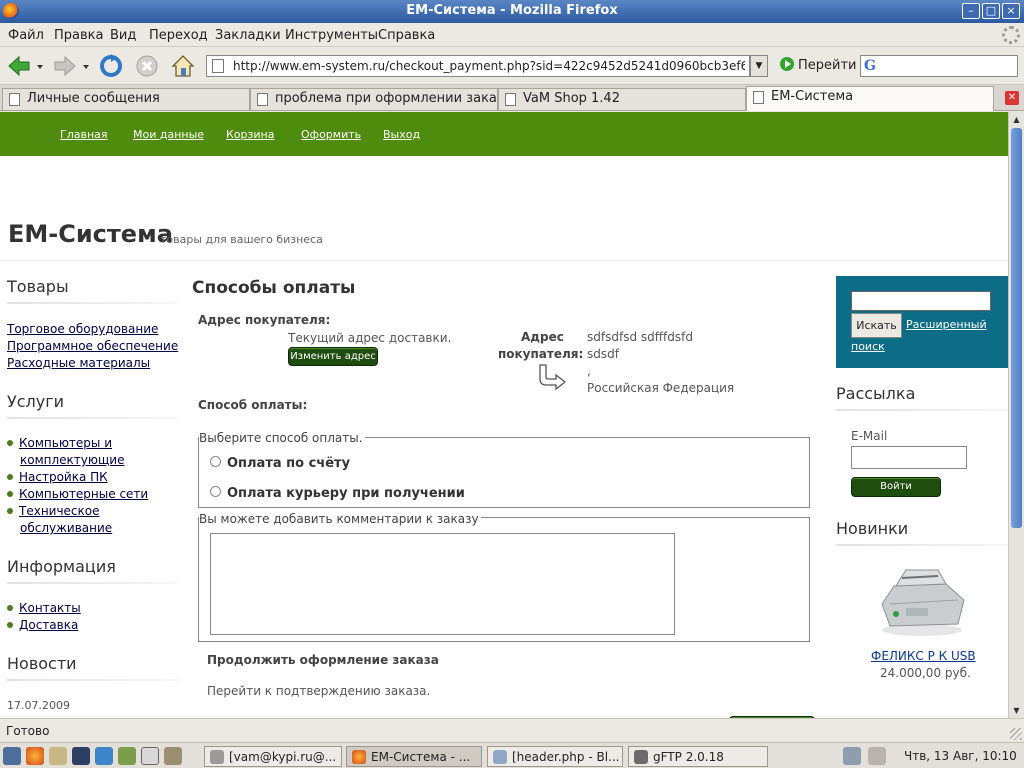 Image resolution: width=1024 pixels, height=768 pixels. I want to click on maximize-button: □, so click(991, 11).